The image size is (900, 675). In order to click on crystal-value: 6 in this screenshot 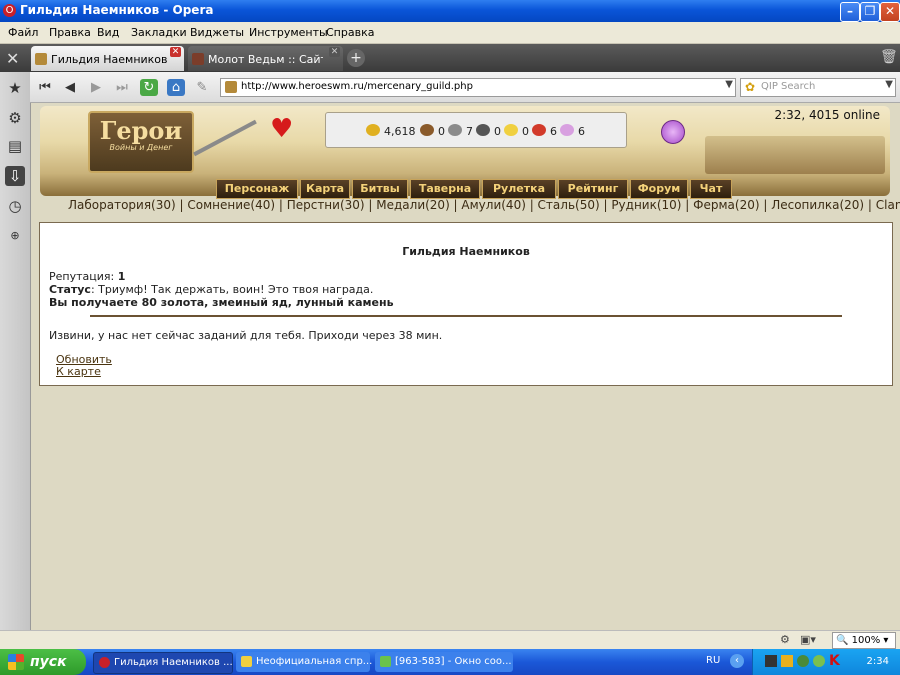, I will do `click(553, 131)`.